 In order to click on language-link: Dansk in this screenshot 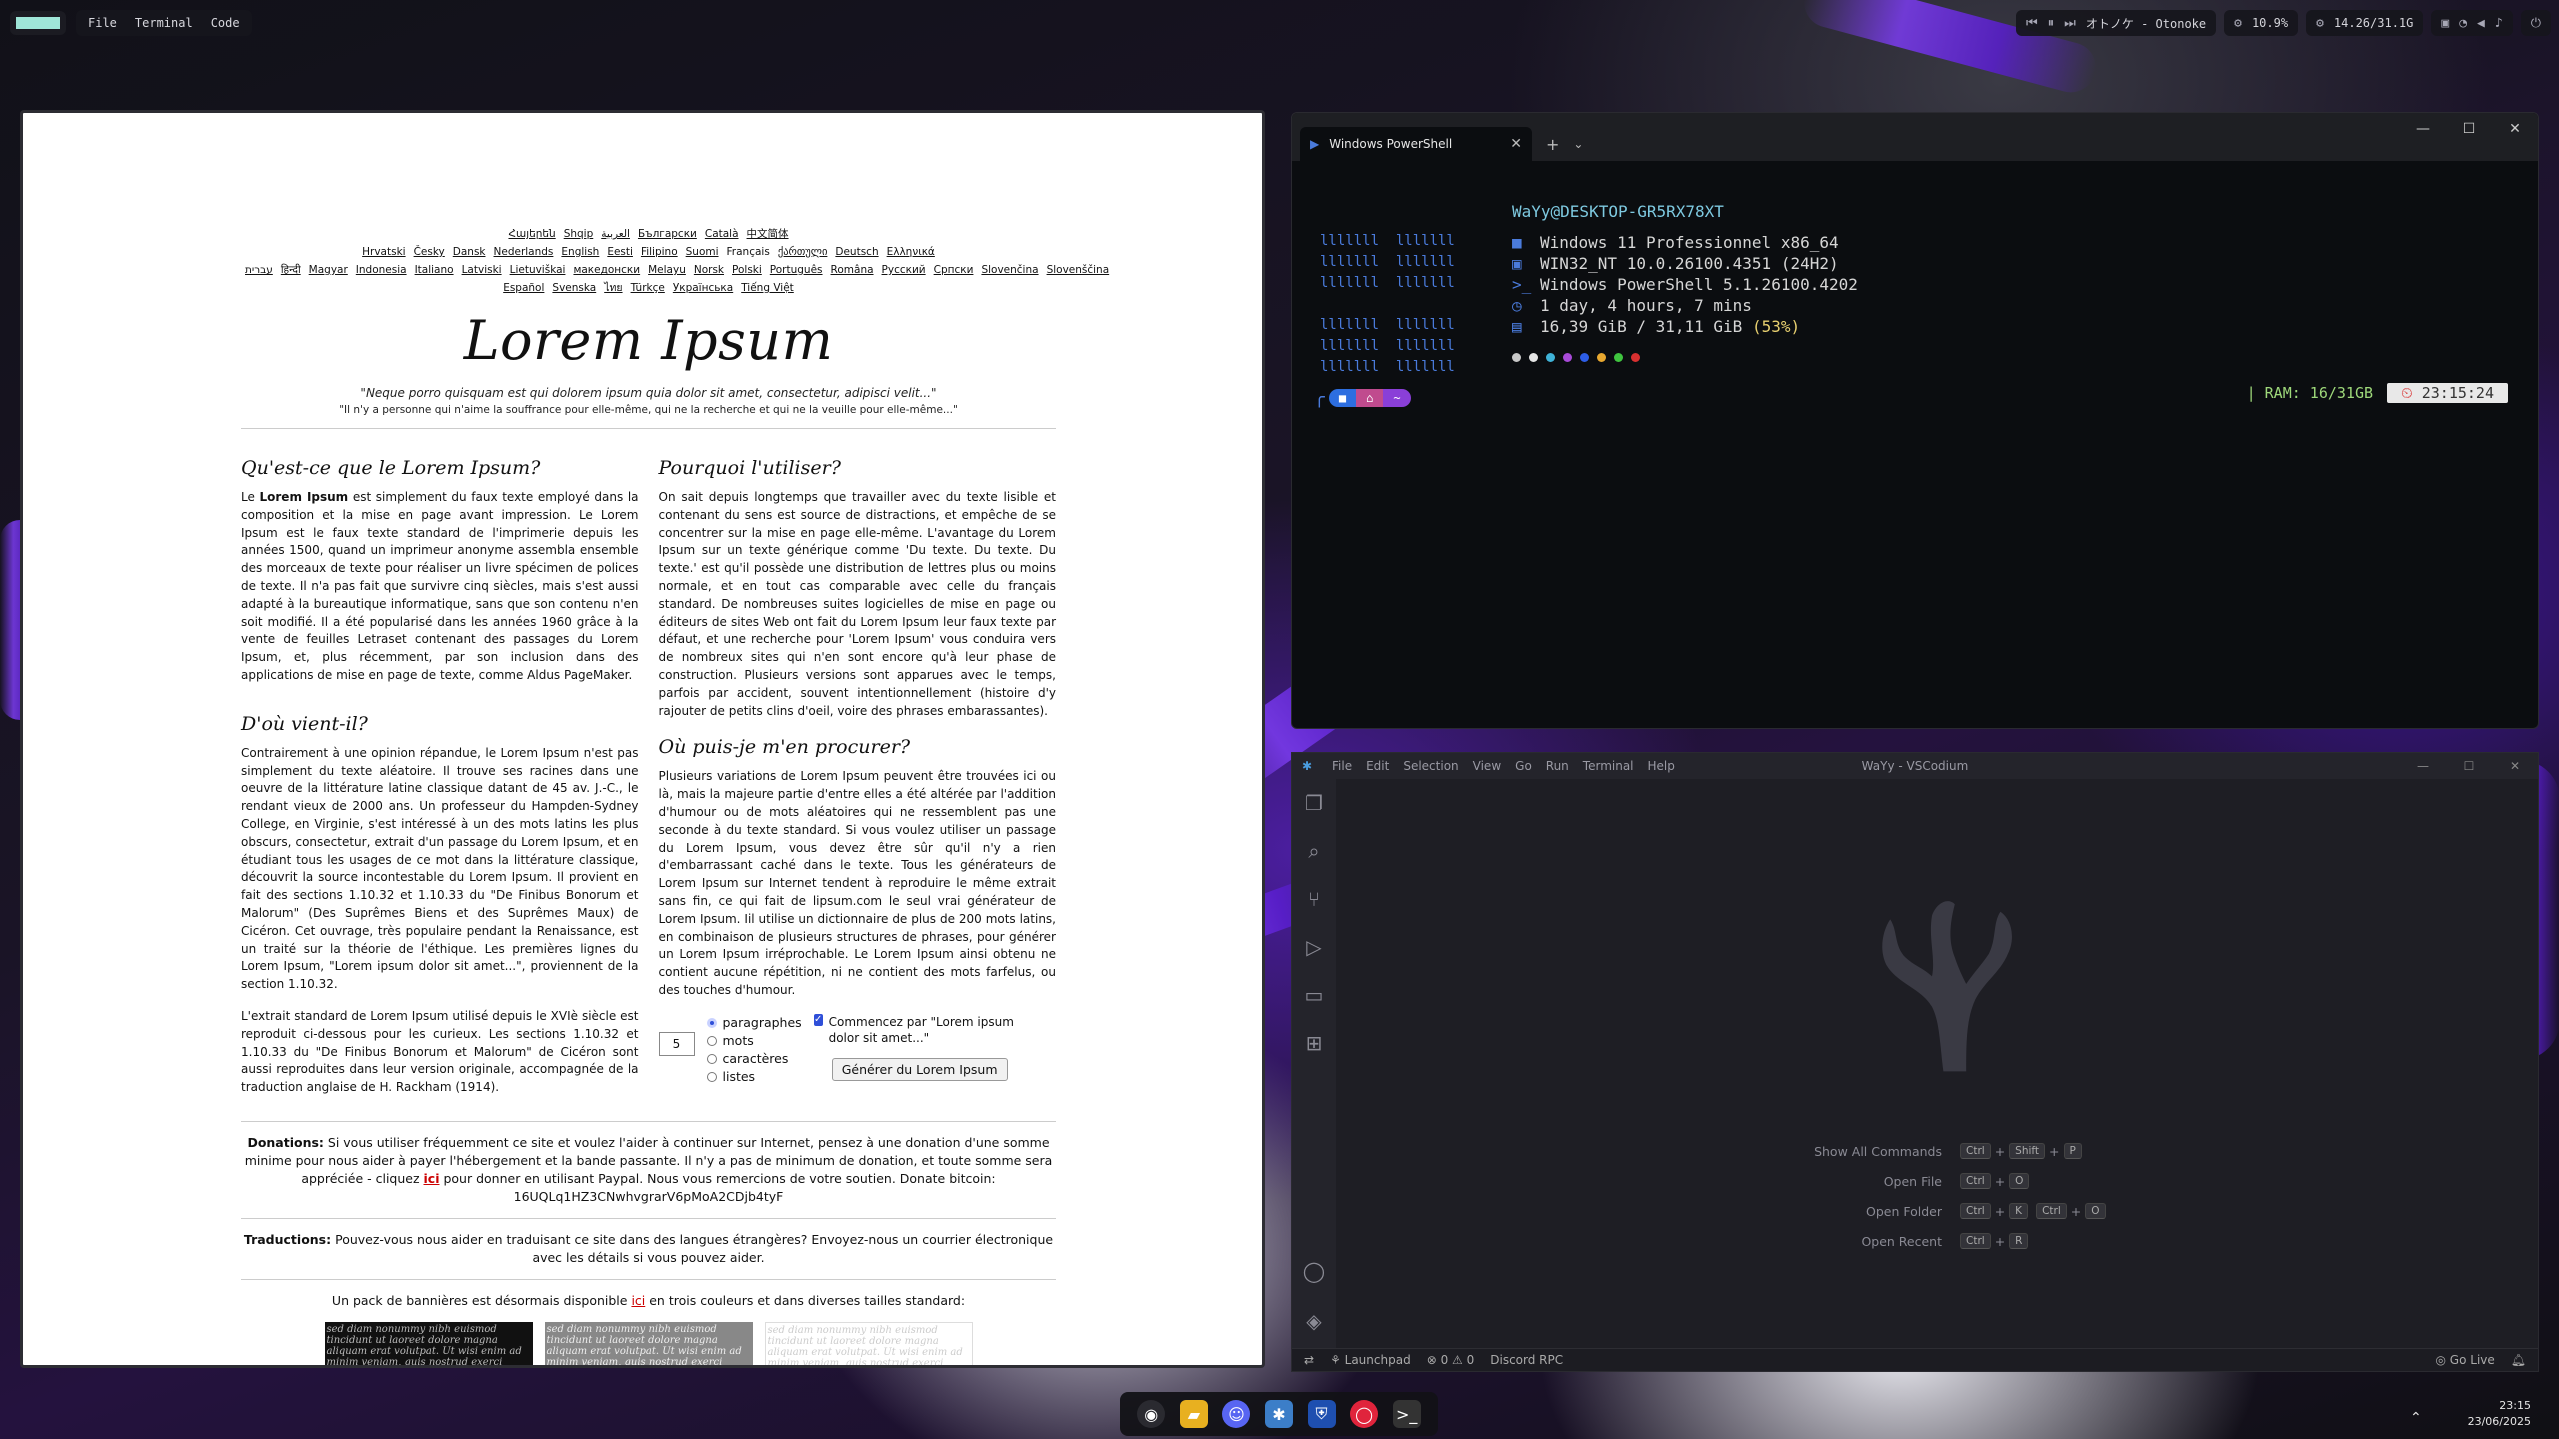, I will do `click(469, 252)`.